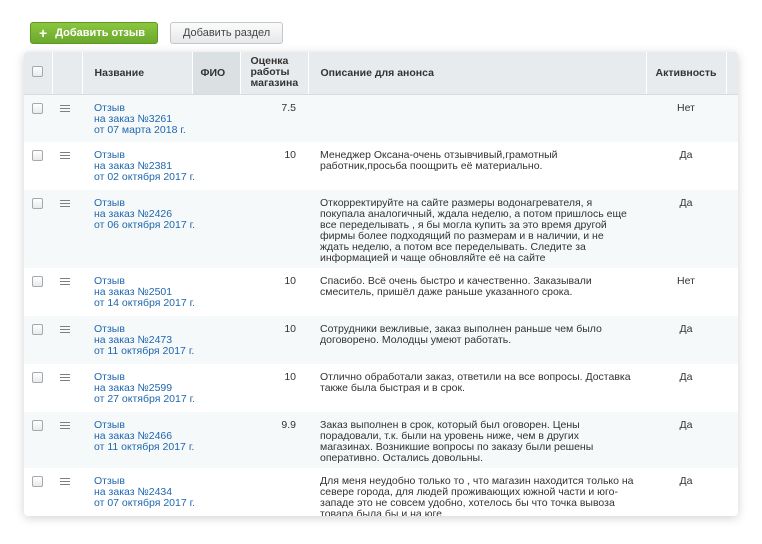  What do you see at coordinates (138, 292) in the screenshot?
I see `review-name-cell: Отзыв на заказ №2501 от 14 октября 2017 г.` at bounding box center [138, 292].